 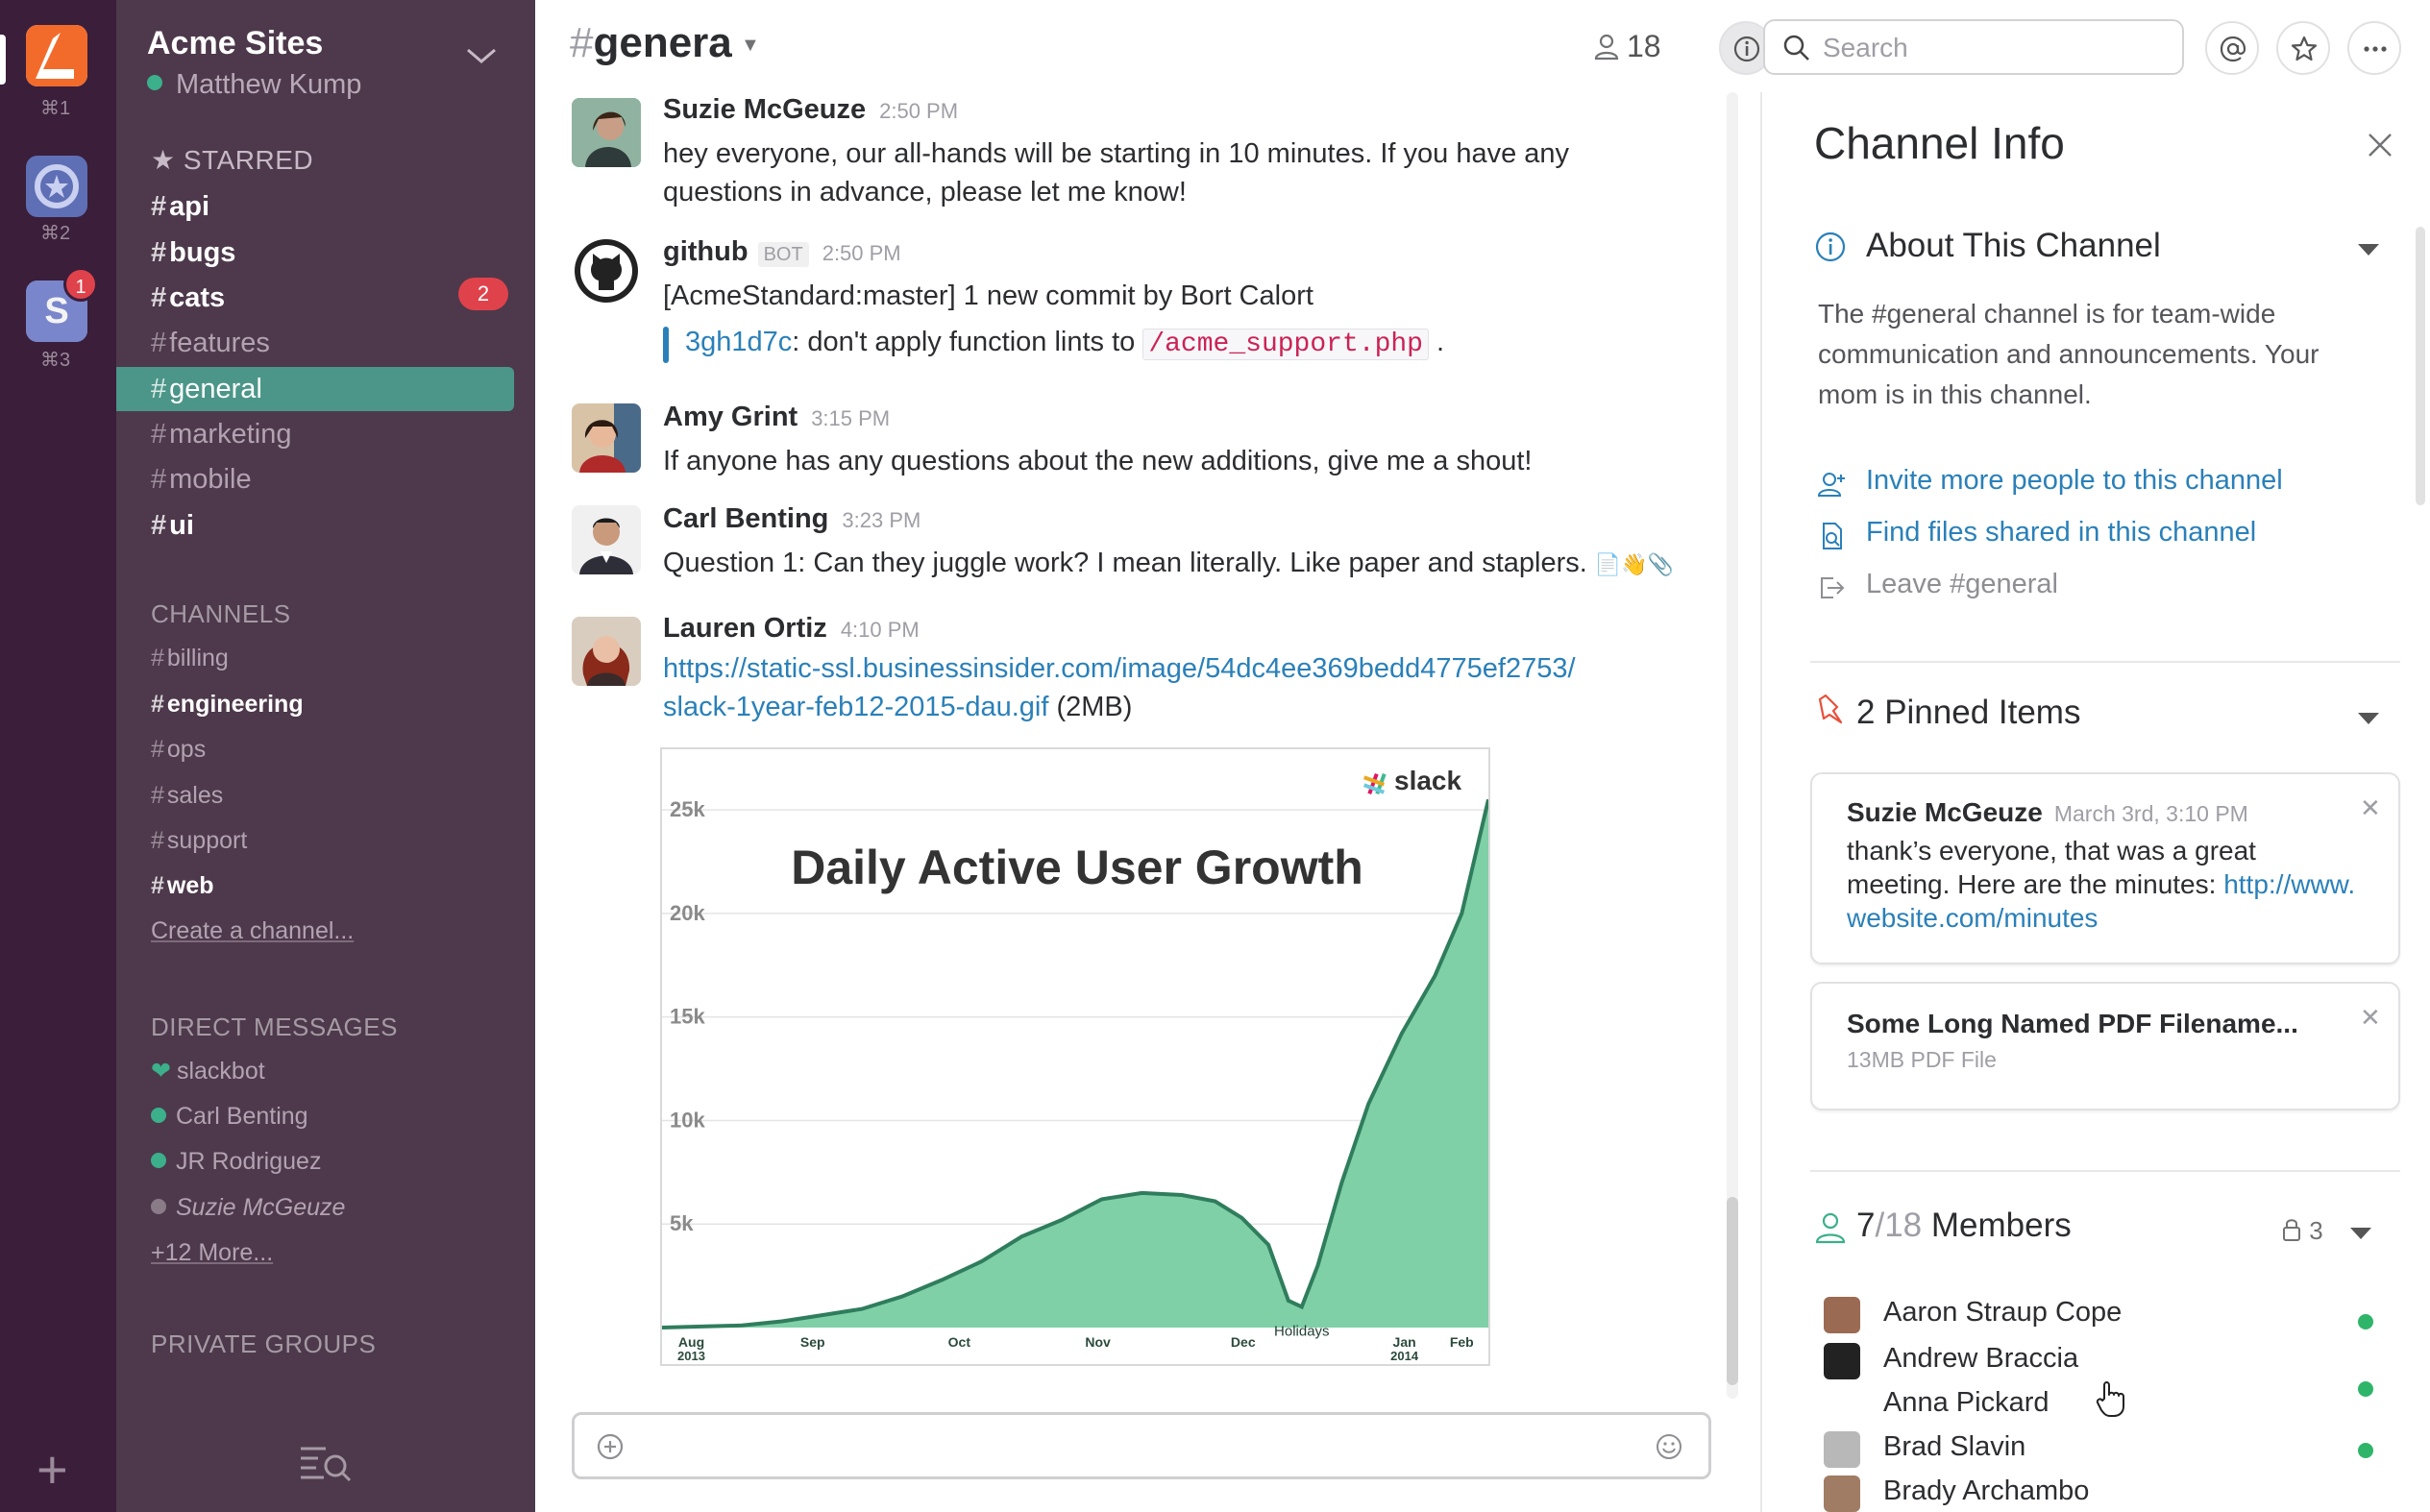 I want to click on channel-title: #genera, so click(x=651, y=43).